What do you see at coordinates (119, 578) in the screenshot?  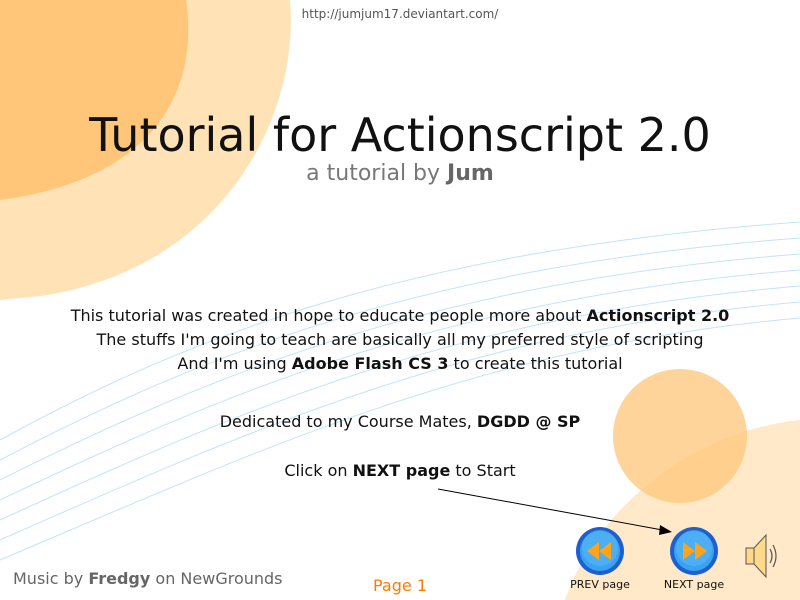 I see `music-artist: Fredgy` at bounding box center [119, 578].